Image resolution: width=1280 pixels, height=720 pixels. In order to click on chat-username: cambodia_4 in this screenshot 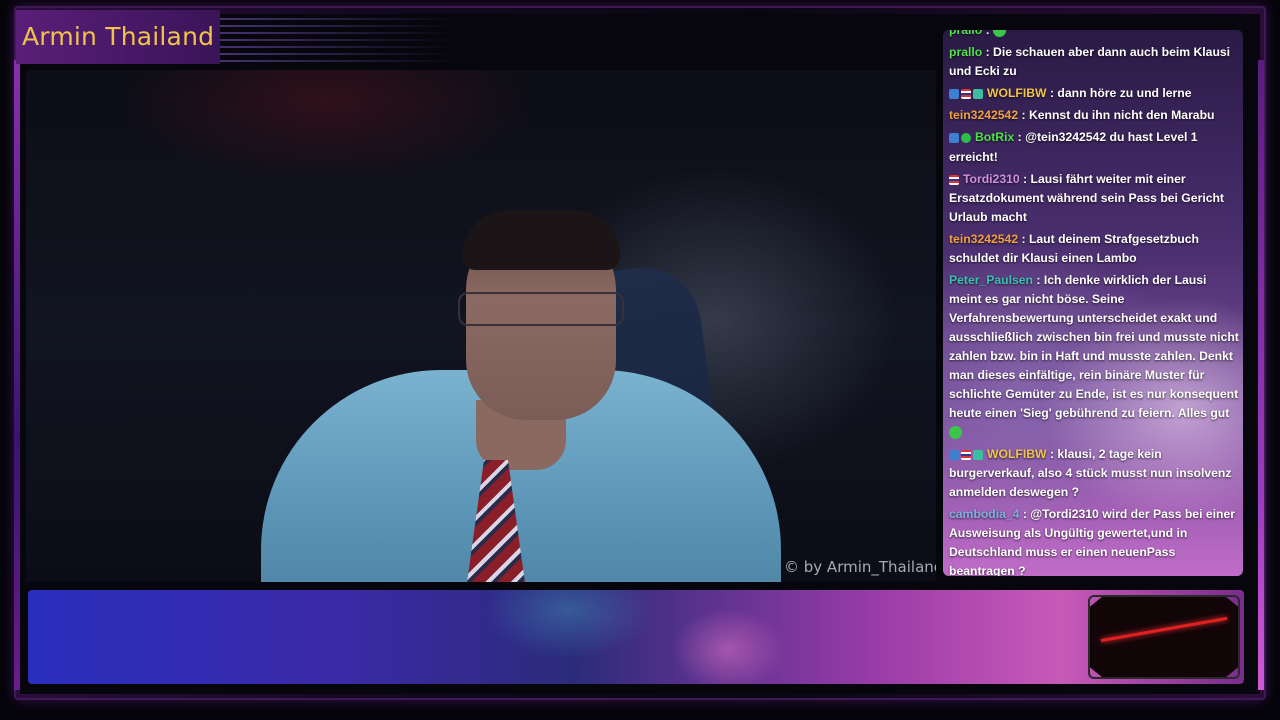, I will do `click(984, 514)`.